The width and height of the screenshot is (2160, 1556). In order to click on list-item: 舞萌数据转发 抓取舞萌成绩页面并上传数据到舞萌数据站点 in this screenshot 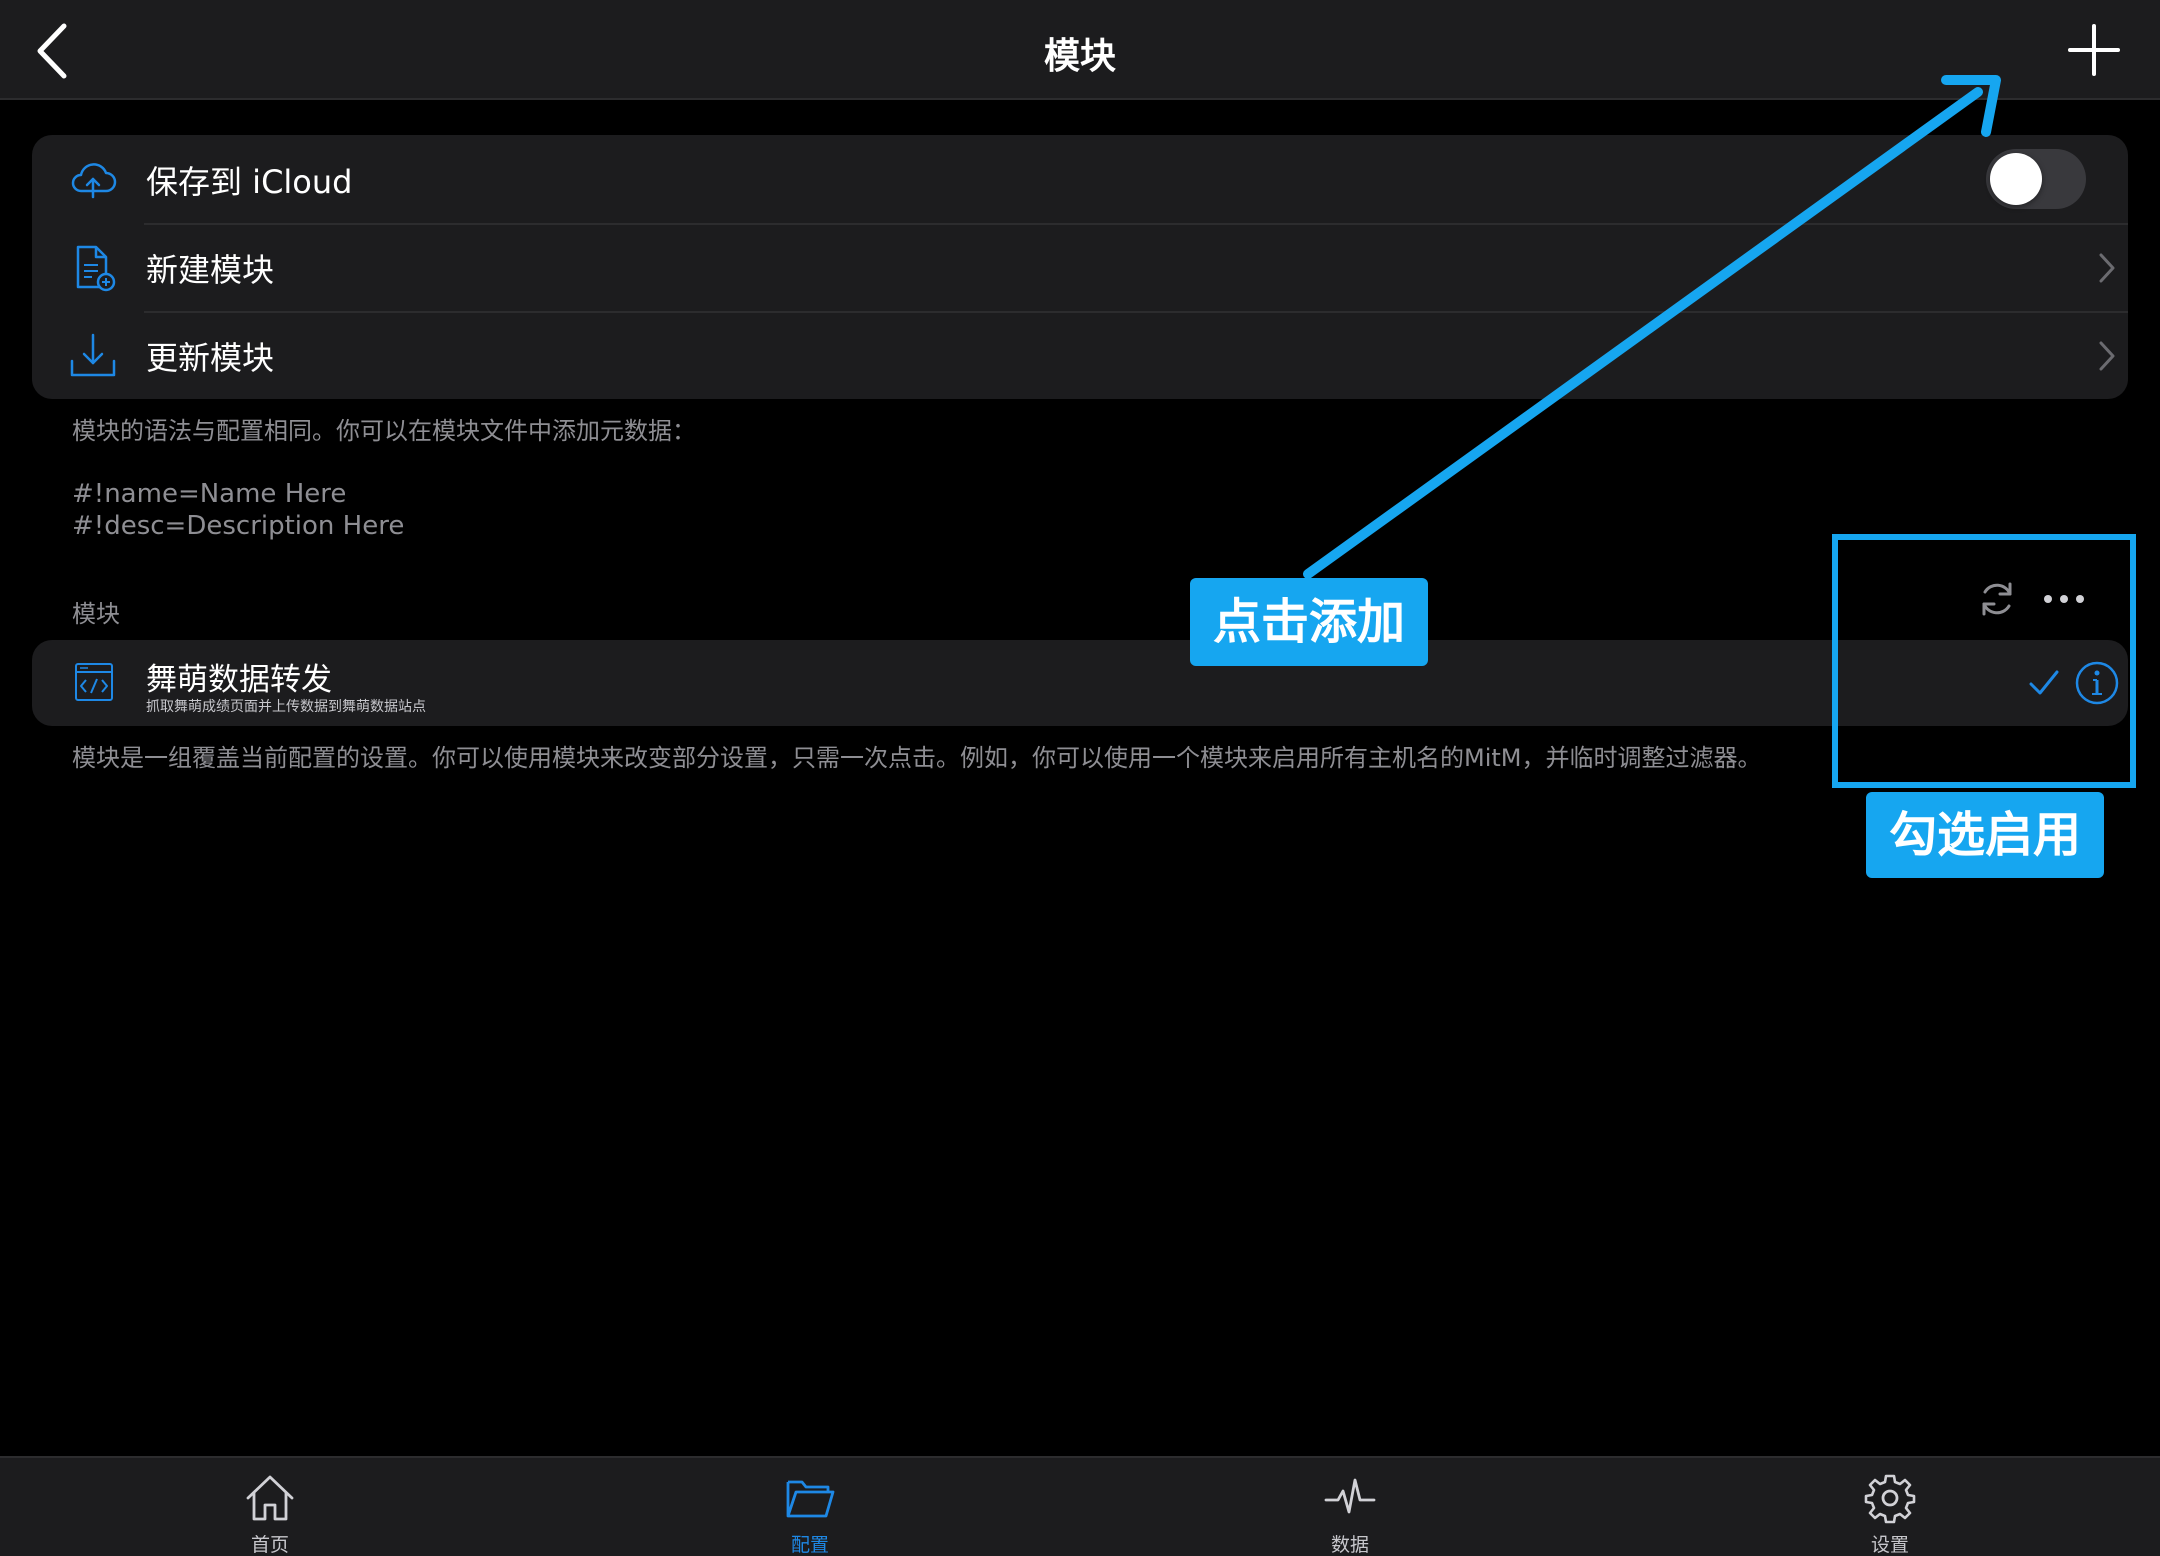, I will do `click(1080, 683)`.